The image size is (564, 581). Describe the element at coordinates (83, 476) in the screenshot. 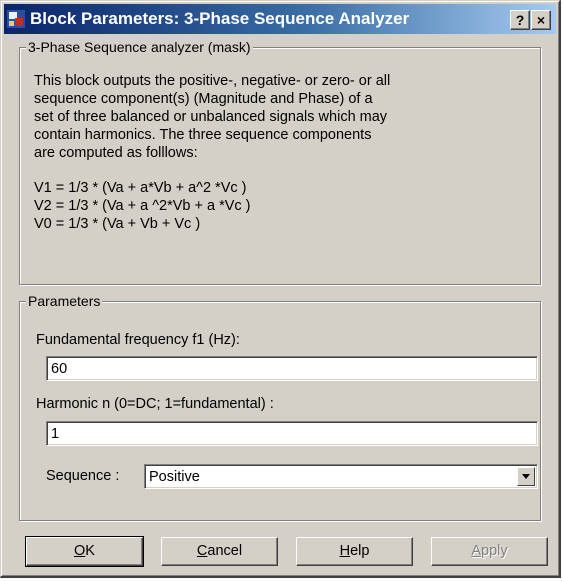

I see `sequence-label: Sequence :` at that location.